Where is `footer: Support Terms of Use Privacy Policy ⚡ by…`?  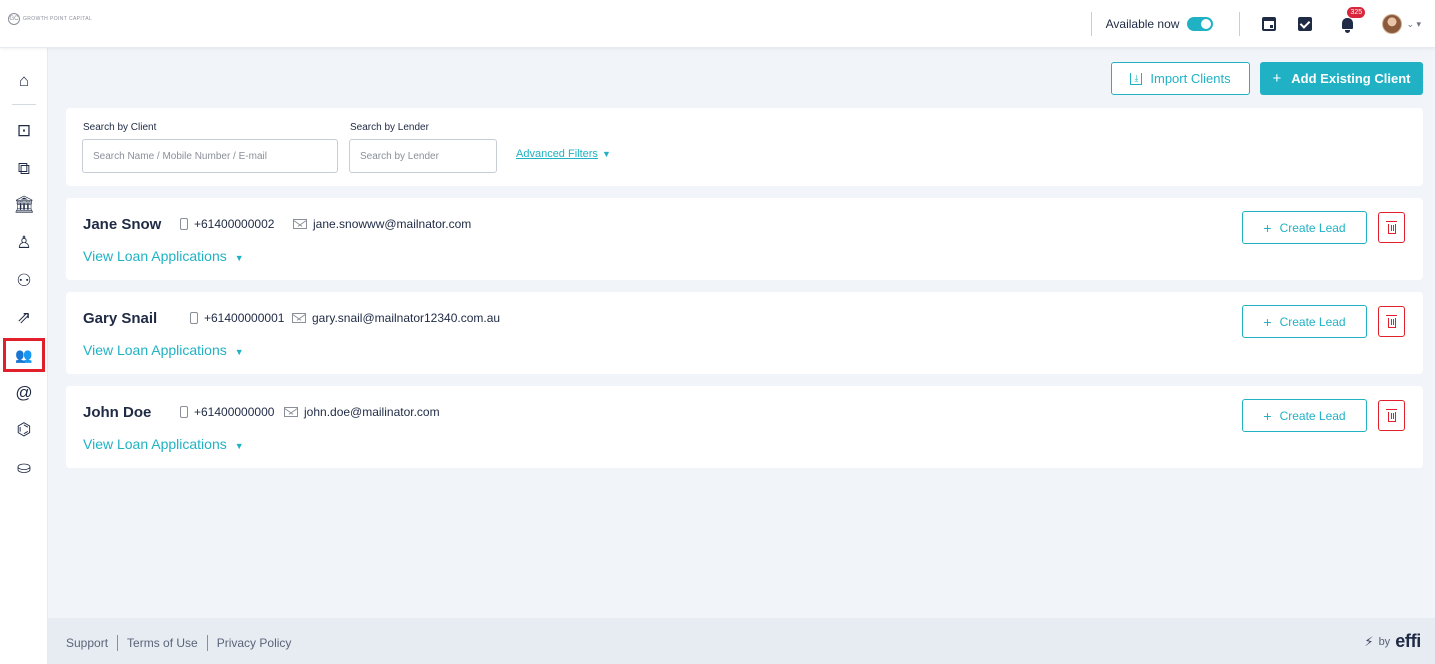
footer: Support Terms of Use Privacy Policy ⚡ by… is located at coordinates (741, 641).